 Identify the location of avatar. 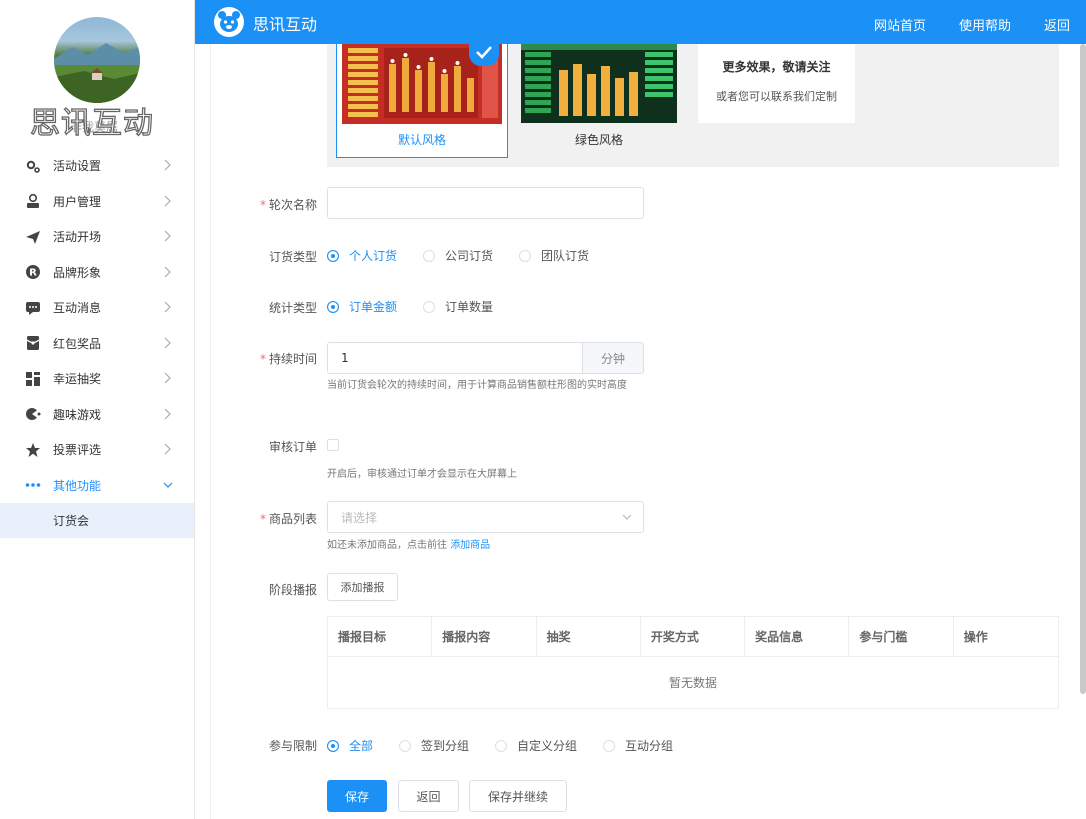
(97, 60).